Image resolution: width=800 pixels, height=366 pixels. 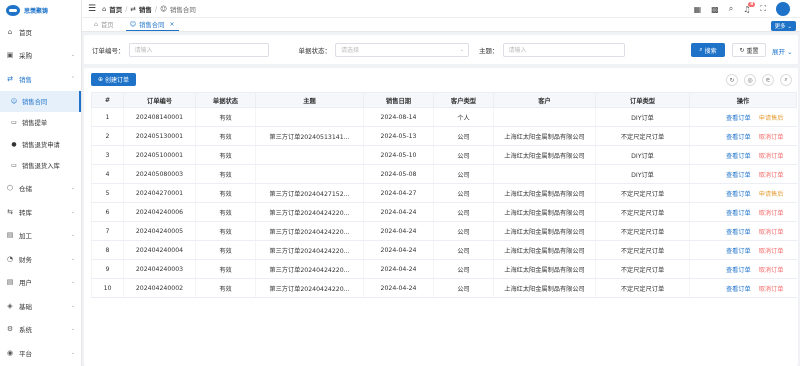 I want to click on cell-customer, so click(x=544, y=174).